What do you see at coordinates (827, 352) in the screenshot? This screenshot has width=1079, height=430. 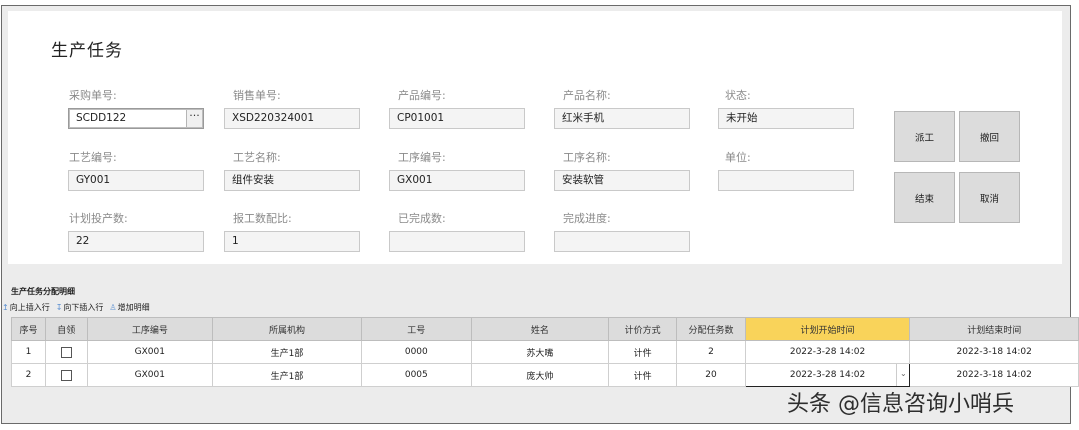 I see `cell-plan-start: 2022-3-28 14:02` at bounding box center [827, 352].